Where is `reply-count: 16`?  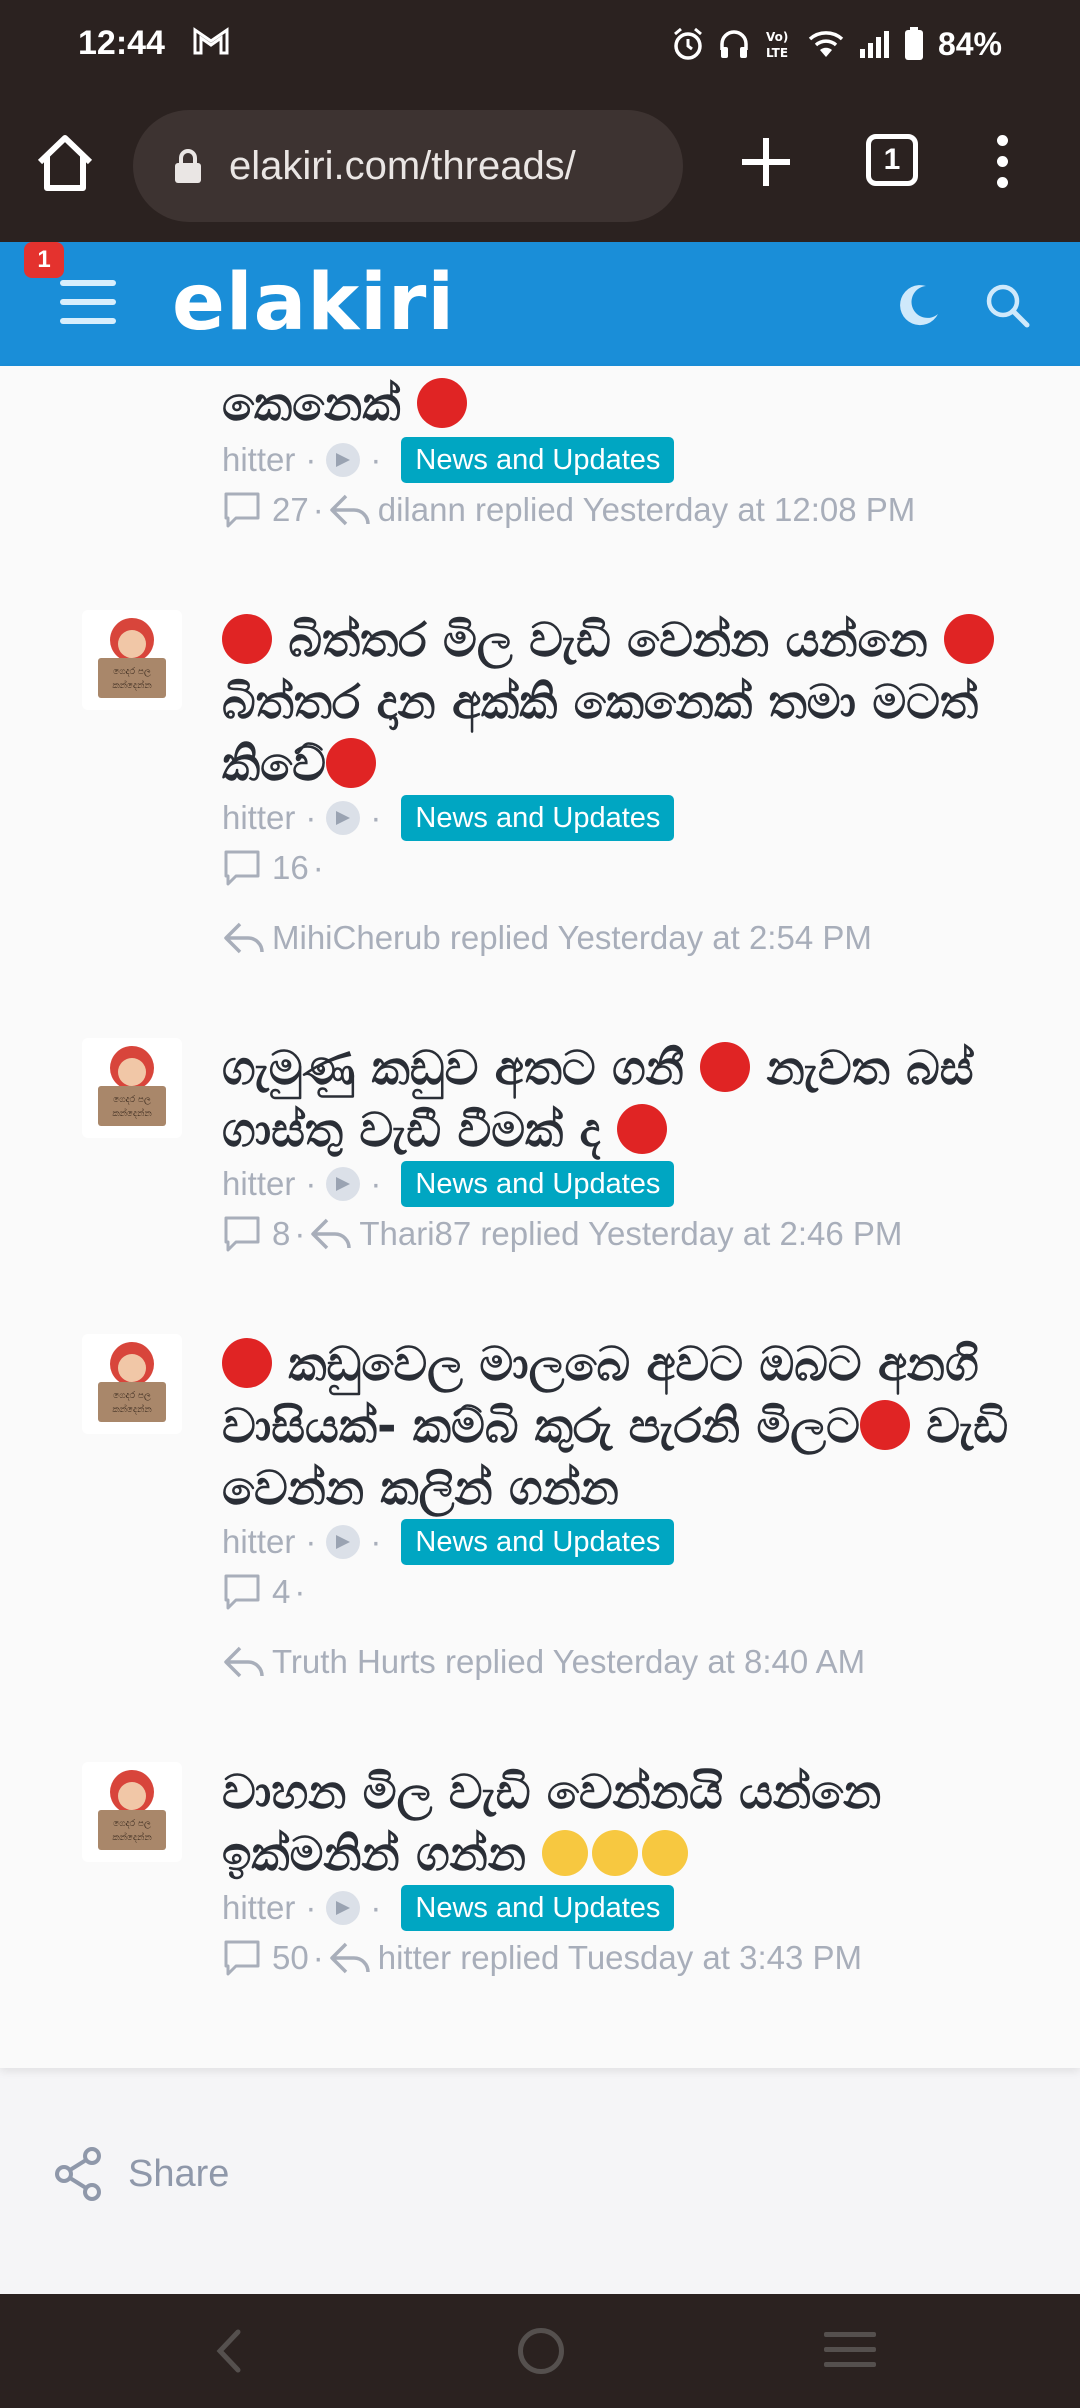
reply-count: 16 is located at coordinates (290, 867).